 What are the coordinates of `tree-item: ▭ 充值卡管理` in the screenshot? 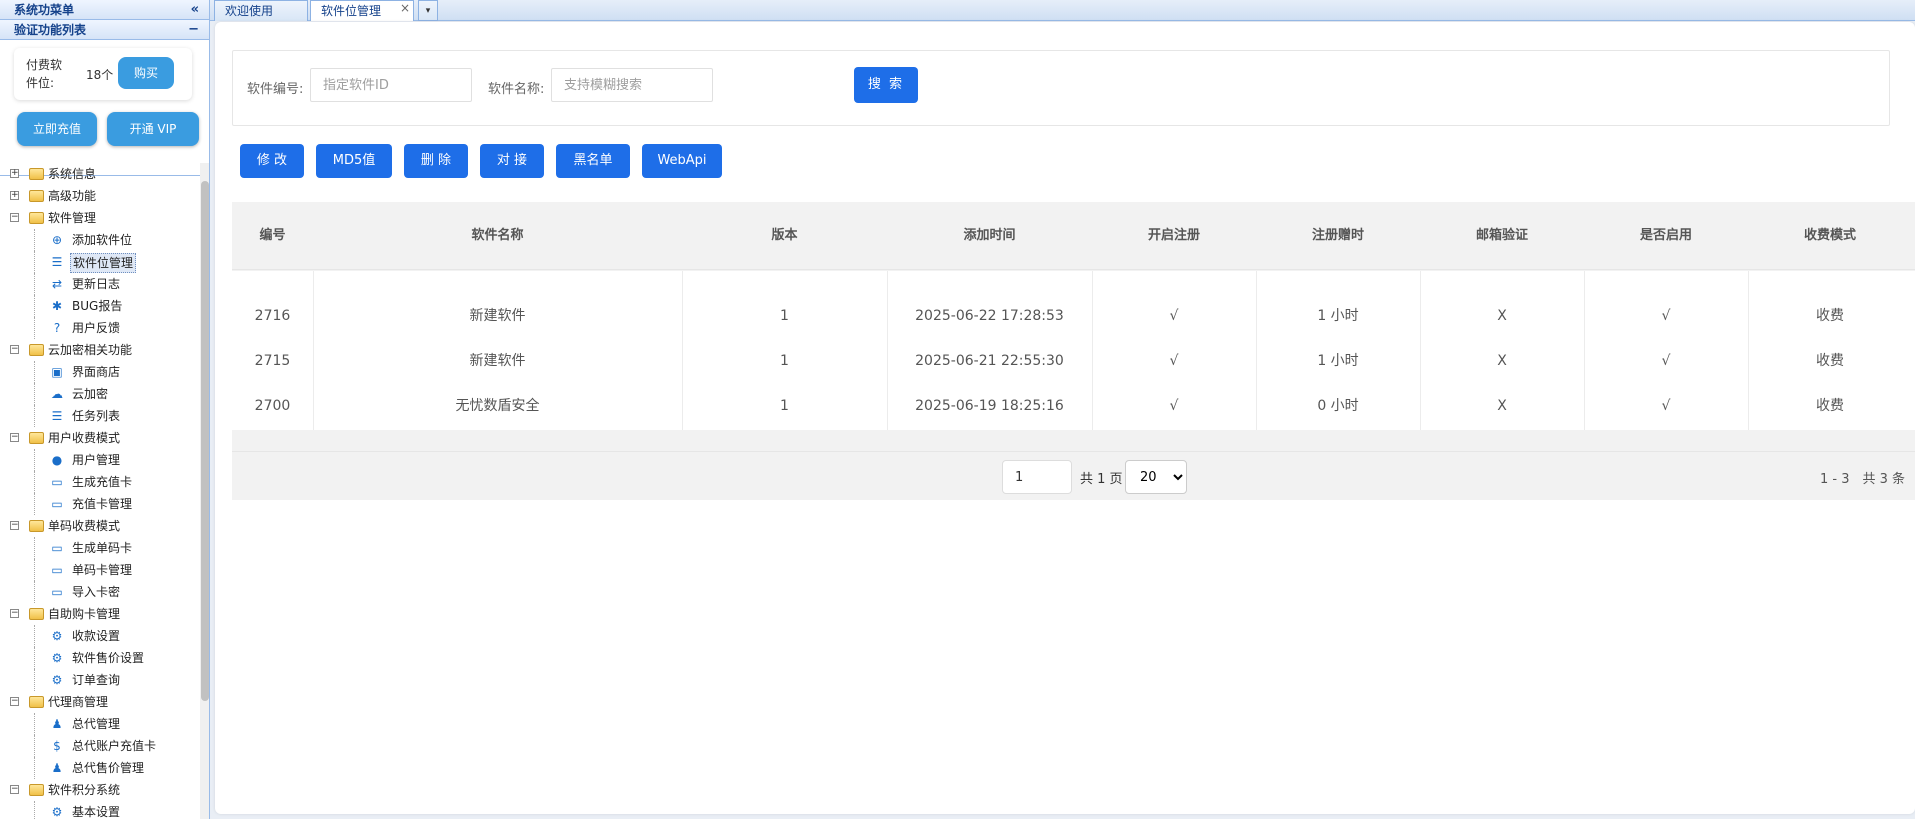 It's located at (100, 504).